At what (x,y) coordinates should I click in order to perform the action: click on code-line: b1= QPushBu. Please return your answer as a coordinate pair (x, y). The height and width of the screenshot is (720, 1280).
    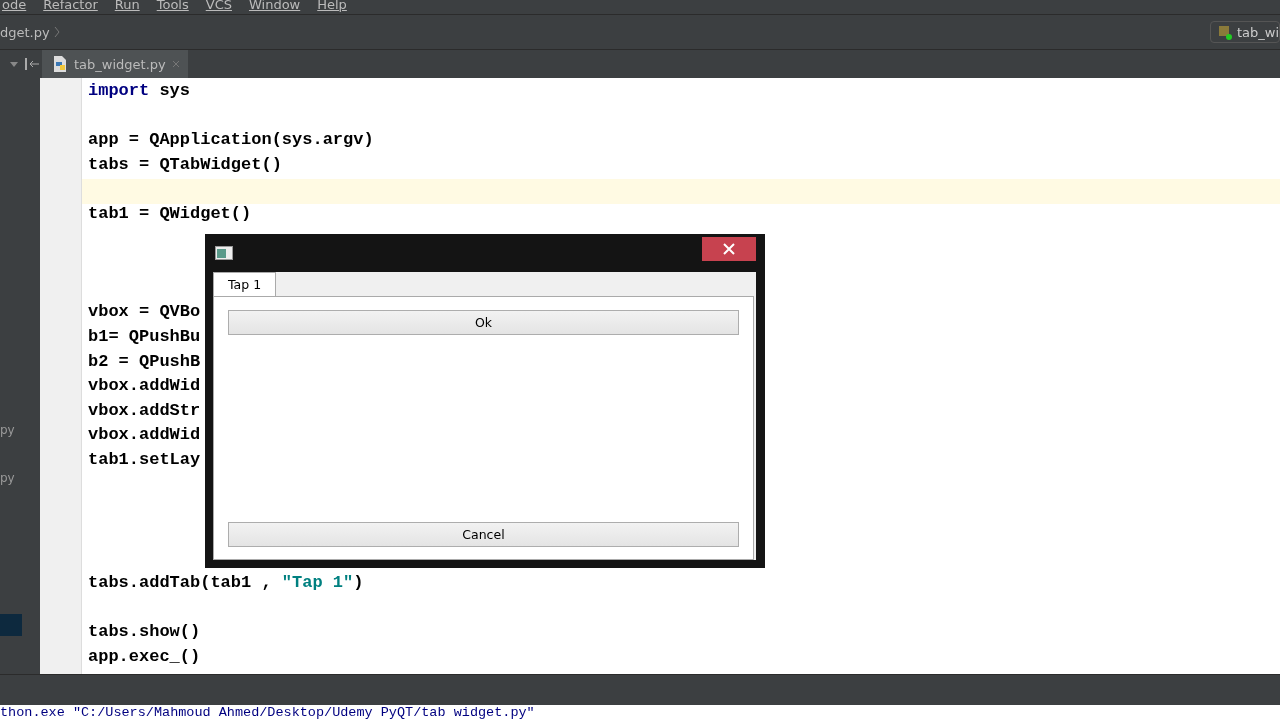
    Looking at the image, I should click on (144, 337).